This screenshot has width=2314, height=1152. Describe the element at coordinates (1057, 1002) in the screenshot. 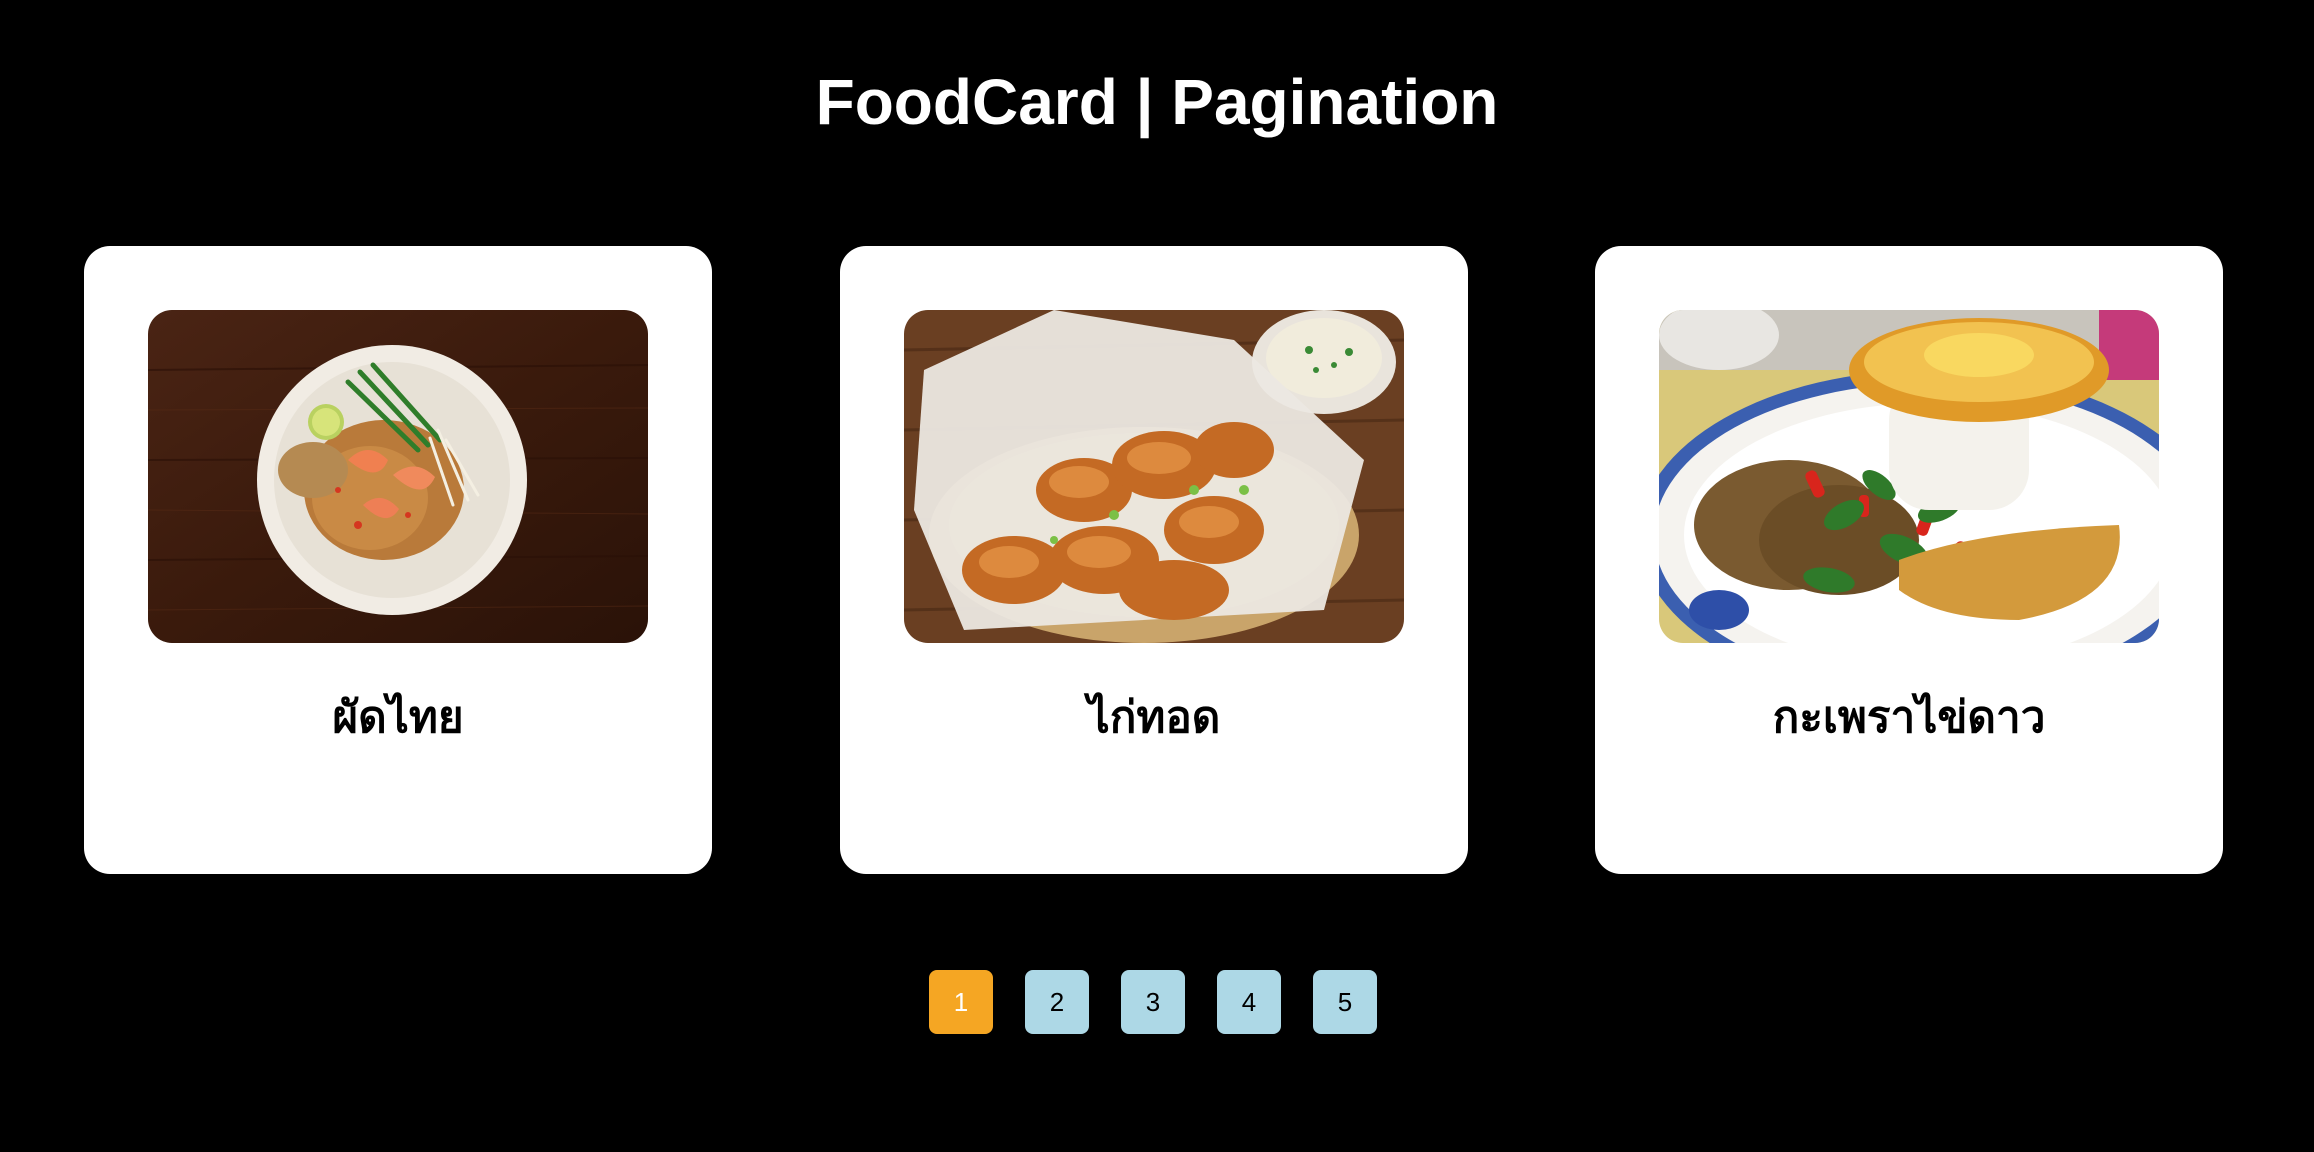

I see `page-button-2: 2` at that location.